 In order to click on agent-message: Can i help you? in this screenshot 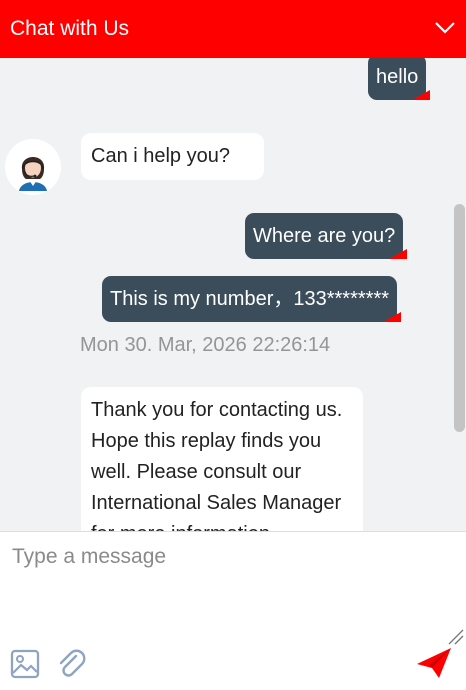, I will do `click(172, 156)`.